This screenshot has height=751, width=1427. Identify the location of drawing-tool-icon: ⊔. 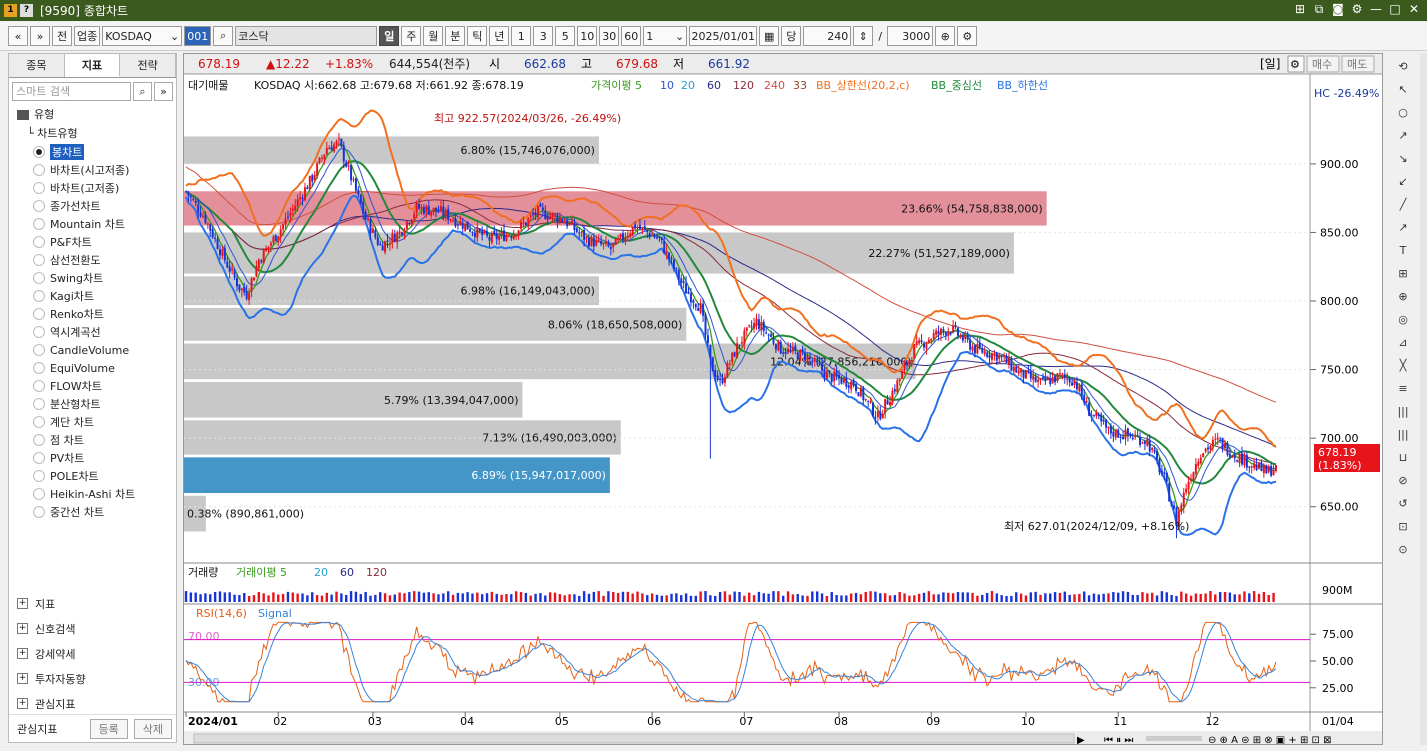
(1403, 457).